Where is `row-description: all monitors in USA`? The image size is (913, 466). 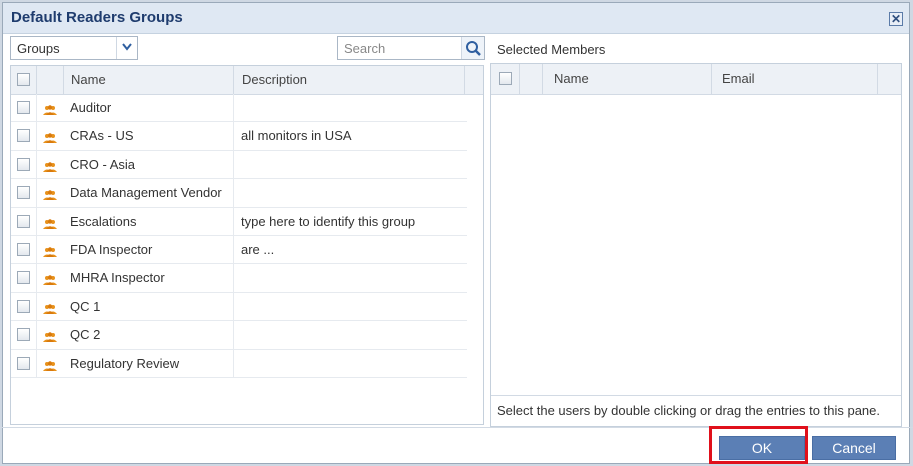 row-description: all monitors in USA is located at coordinates (296, 136).